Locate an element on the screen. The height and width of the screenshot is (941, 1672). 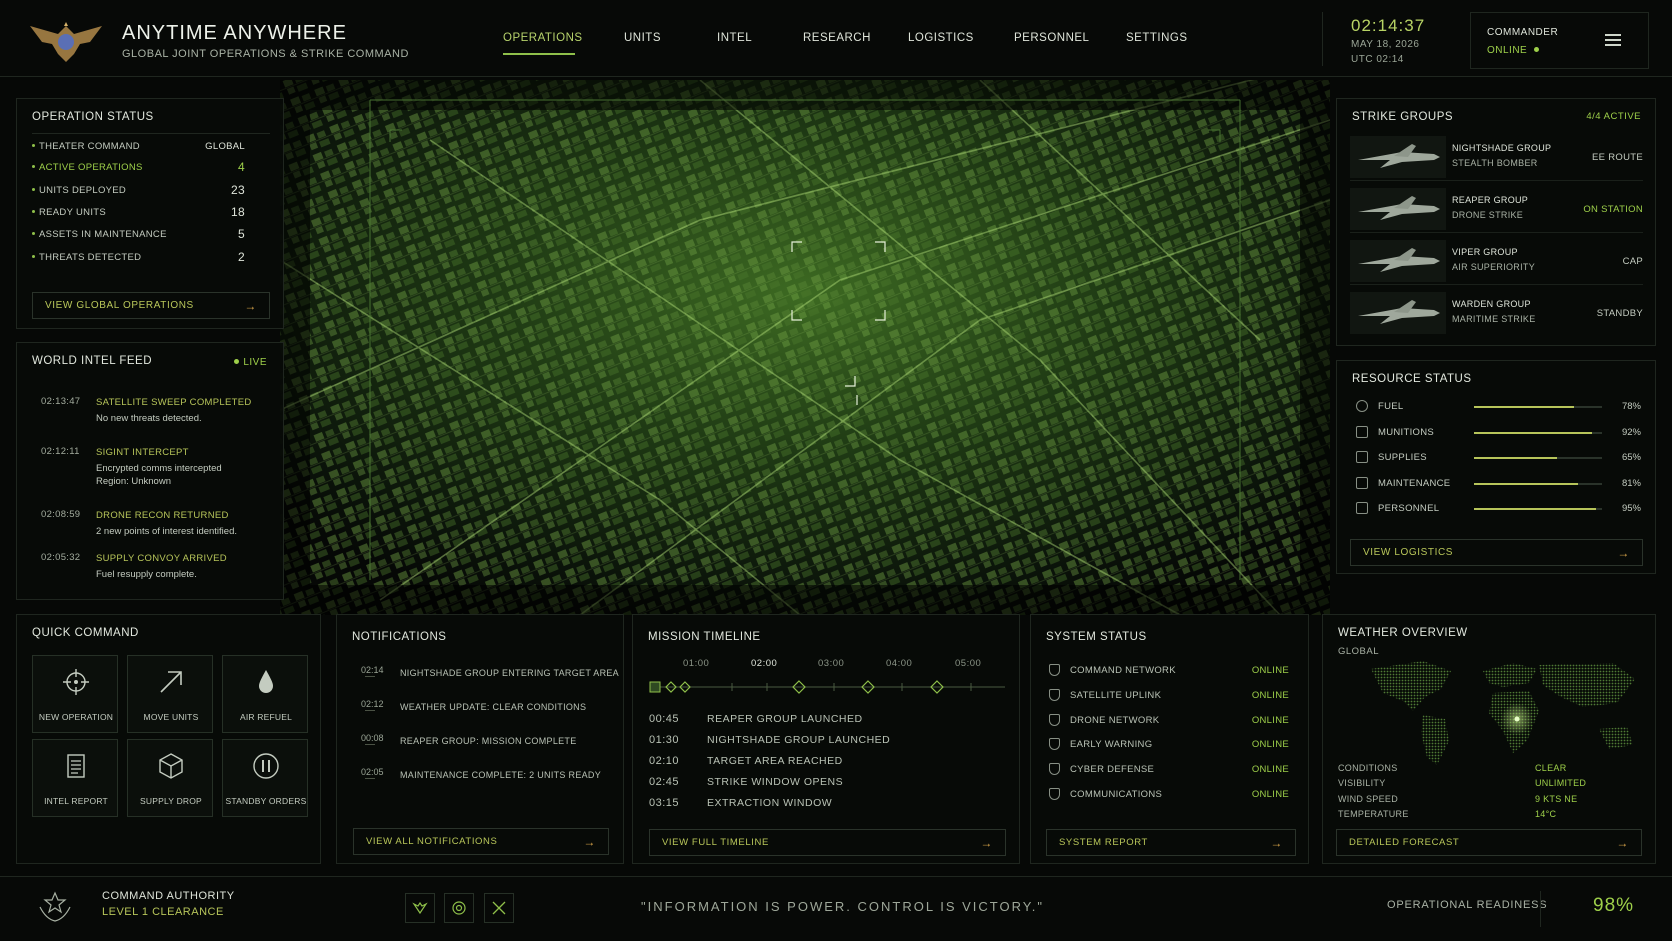
status-row-label: THREATS DETECTED is located at coordinates (86, 257).